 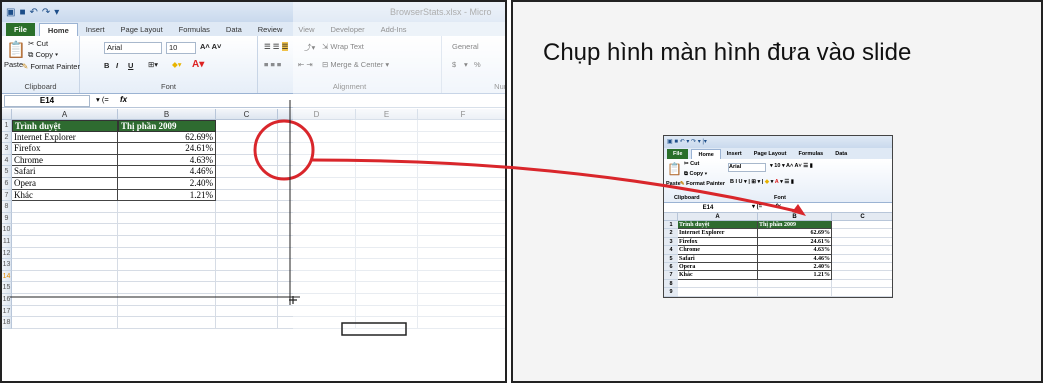 What do you see at coordinates (167, 195) in the screenshot?
I see `share-value-cell: 1.21%` at bounding box center [167, 195].